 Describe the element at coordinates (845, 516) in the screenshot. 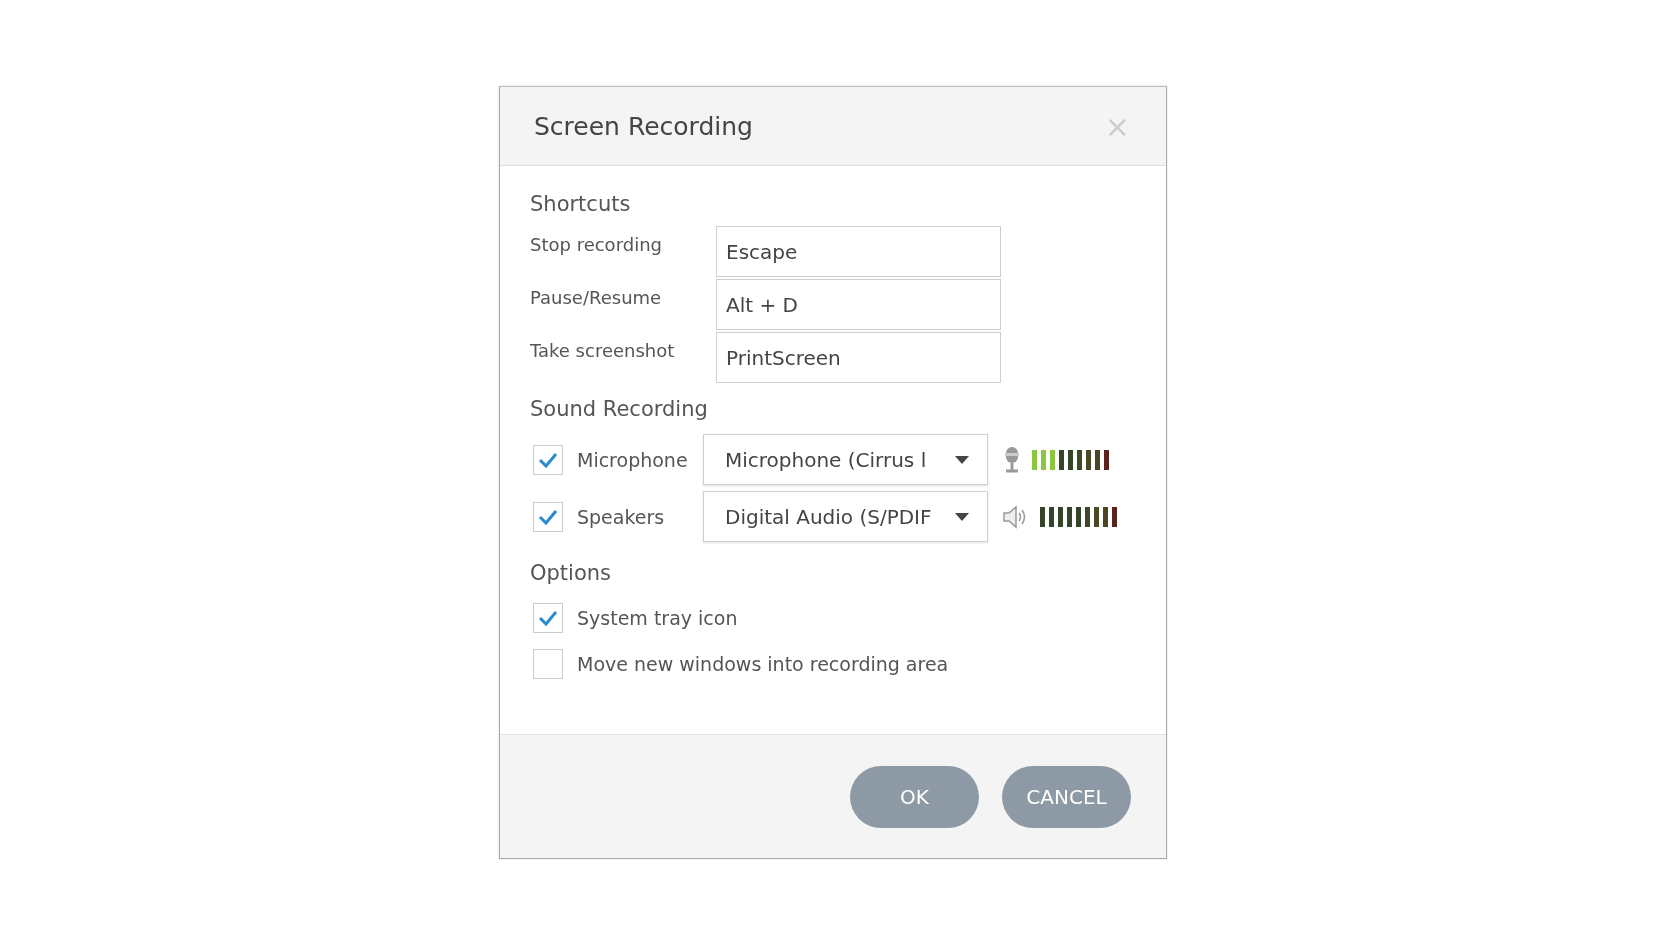

I see `device-dropdown: Digital Audio (S/PDIF` at that location.